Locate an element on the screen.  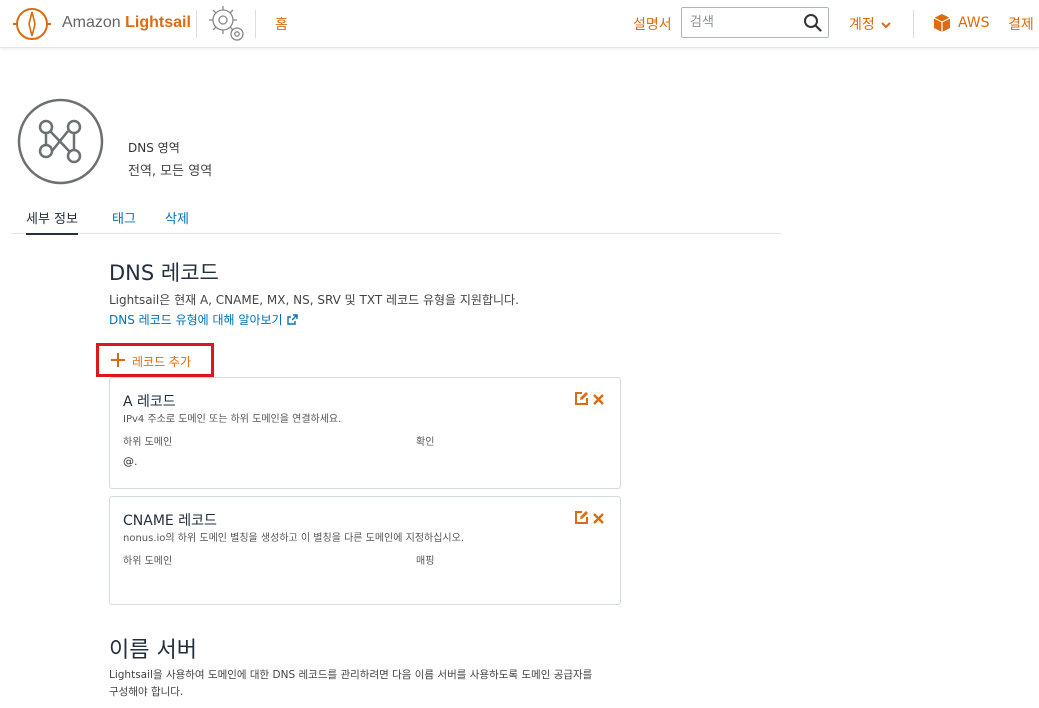
search-icon is located at coordinates (812, 22).